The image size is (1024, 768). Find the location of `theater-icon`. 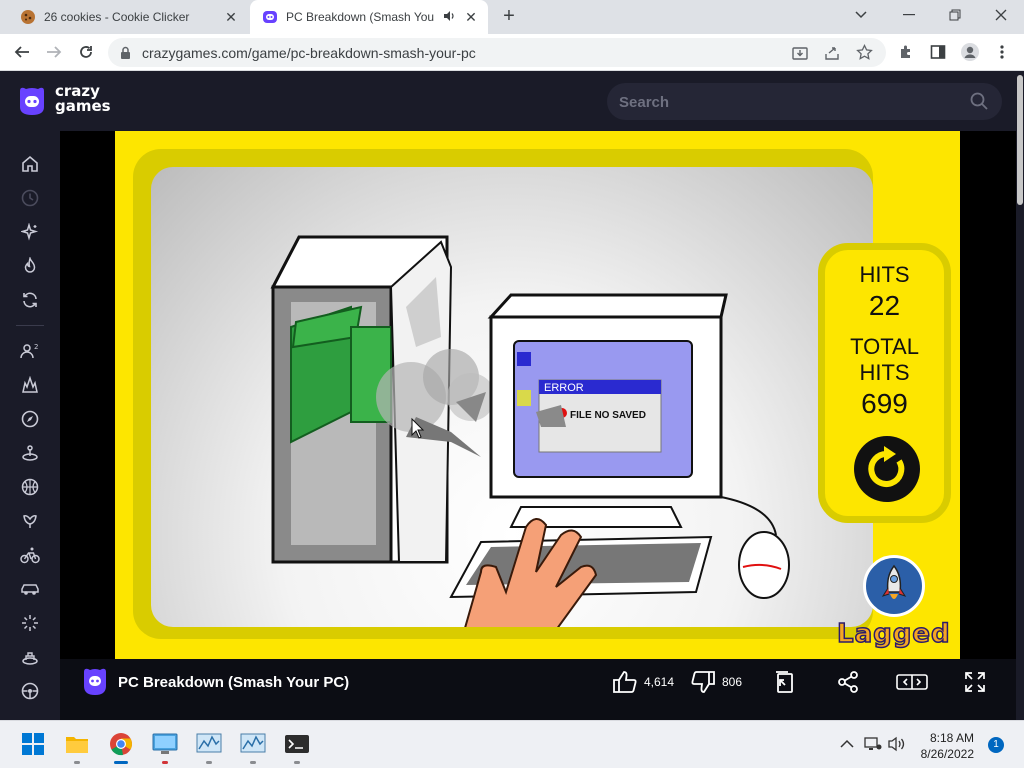

theater-icon is located at coordinates (912, 682).